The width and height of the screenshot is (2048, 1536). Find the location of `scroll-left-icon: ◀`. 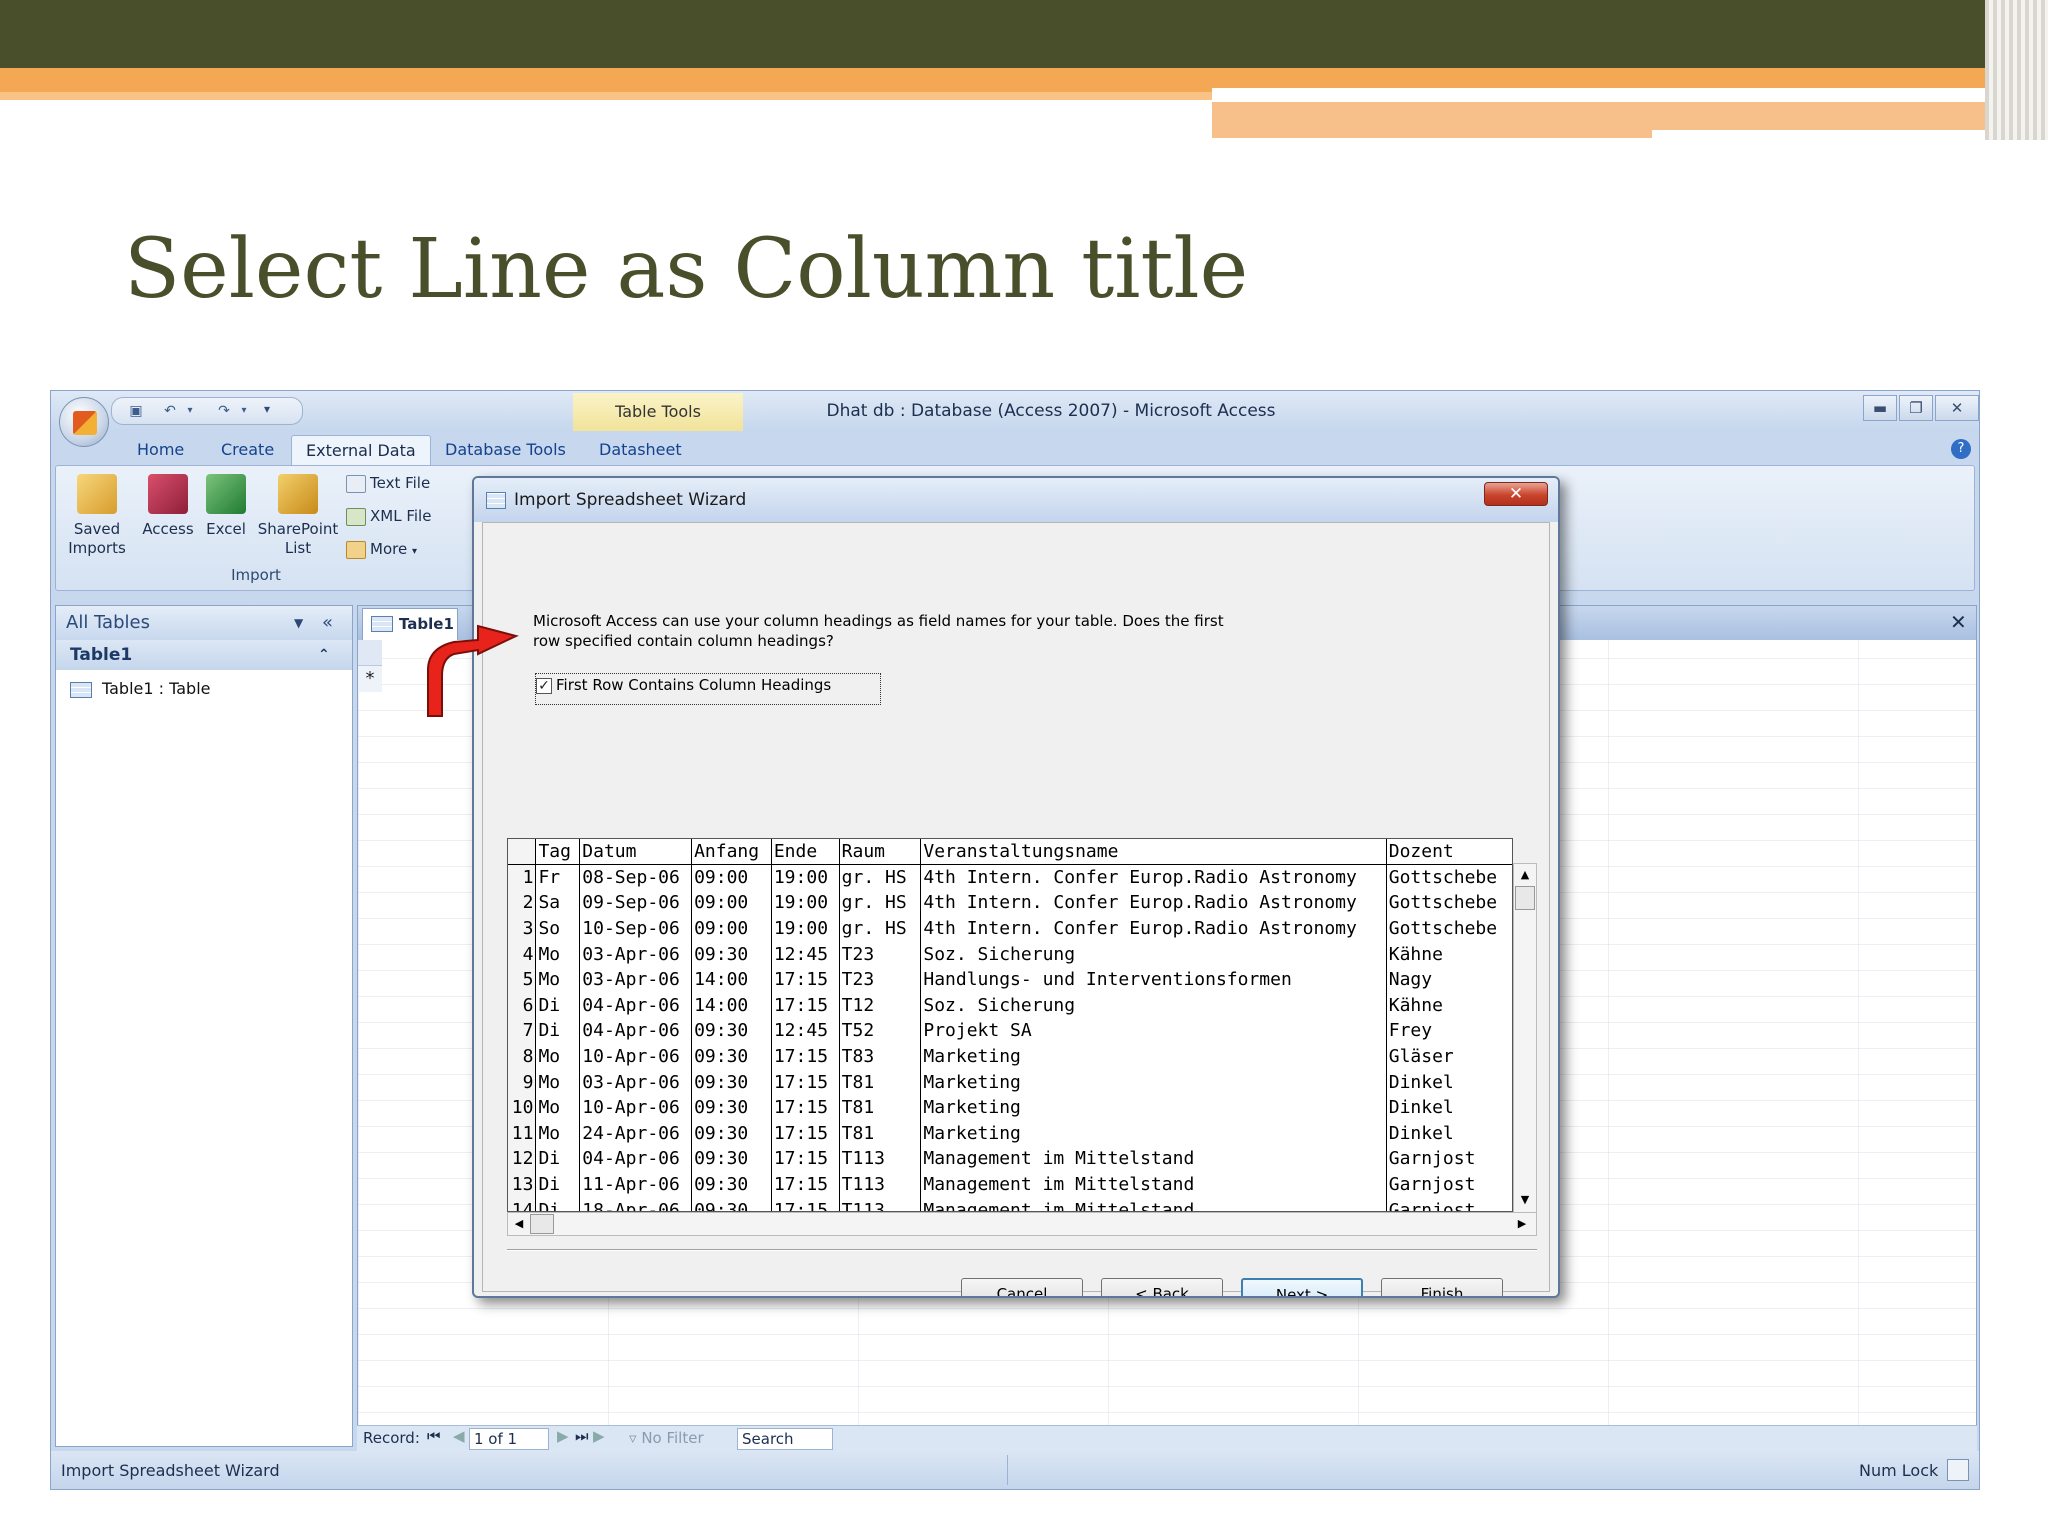

scroll-left-icon: ◀ is located at coordinates (519, 1224).